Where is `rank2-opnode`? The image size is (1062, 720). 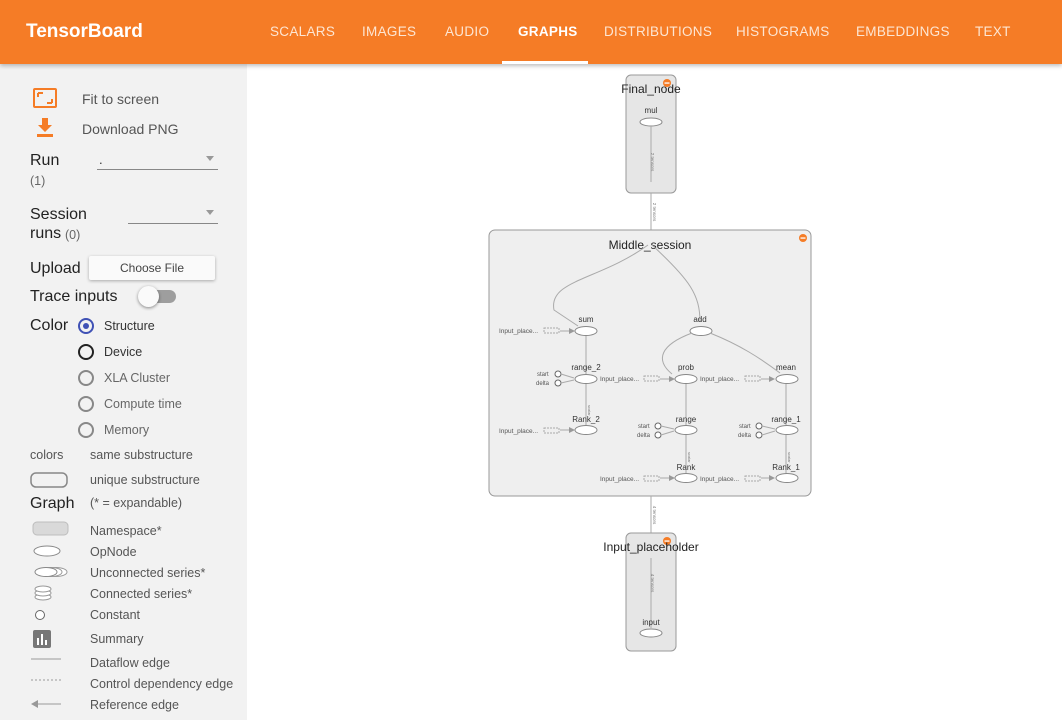 rank2-opnode is located at coordinates (586, 430).